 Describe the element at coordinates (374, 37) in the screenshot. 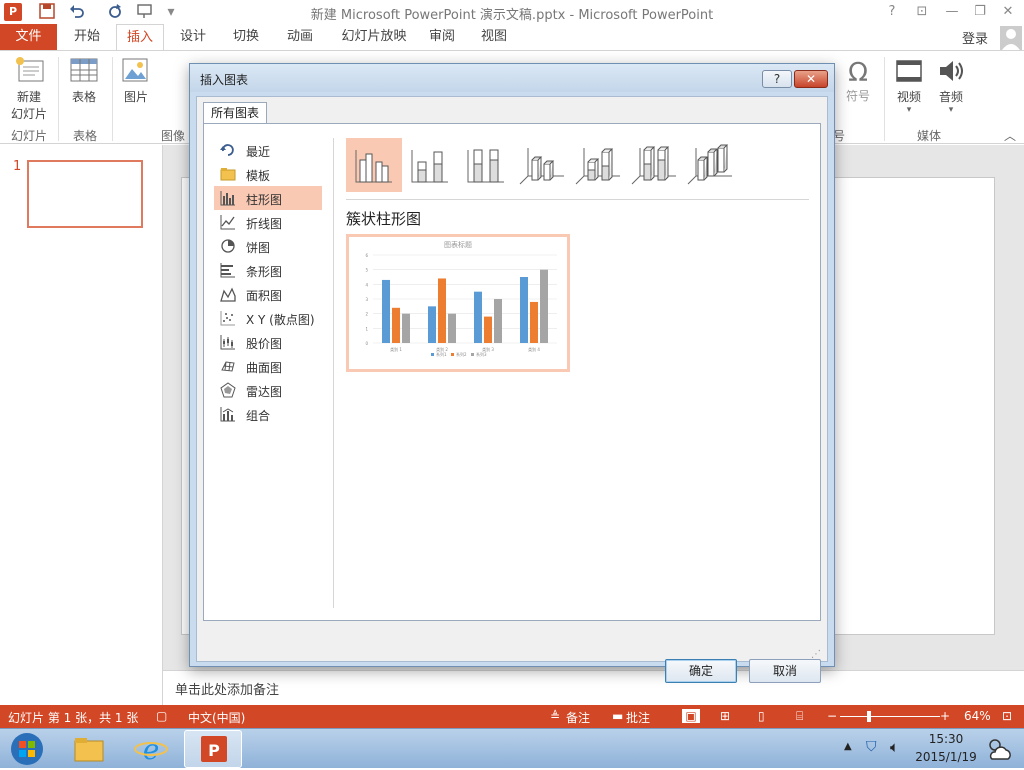

I see `tab-slideshow: 幻灯片放映` at that location.